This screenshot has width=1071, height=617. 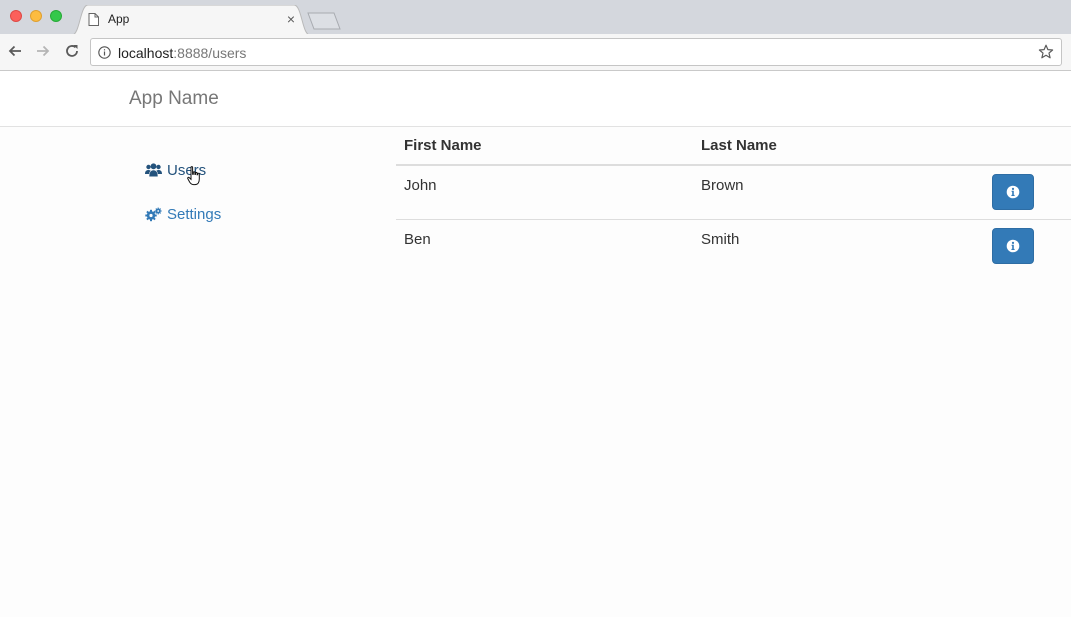 I want to click on column-header-first-name: First Name, so click(x=443, y=145).